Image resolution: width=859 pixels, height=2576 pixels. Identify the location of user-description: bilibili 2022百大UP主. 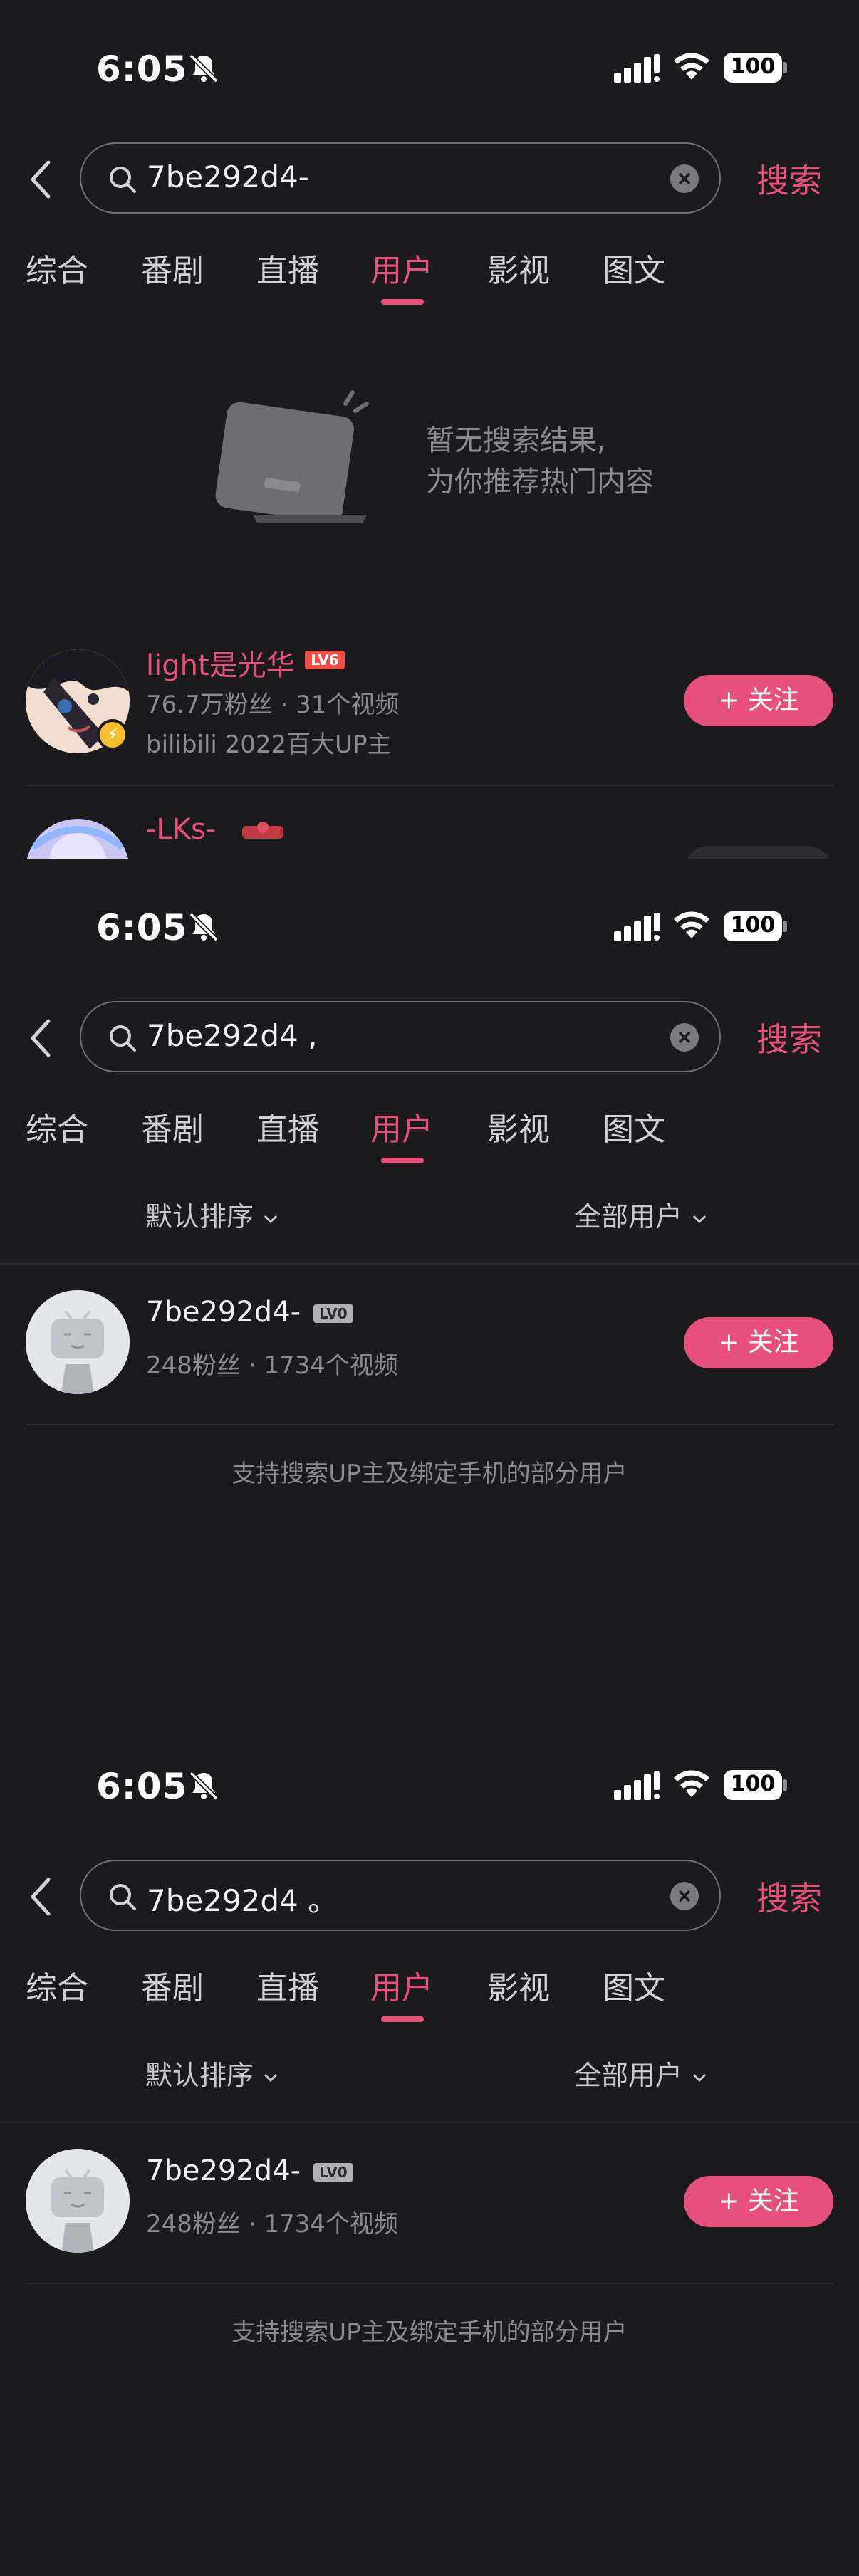
(269, 745).